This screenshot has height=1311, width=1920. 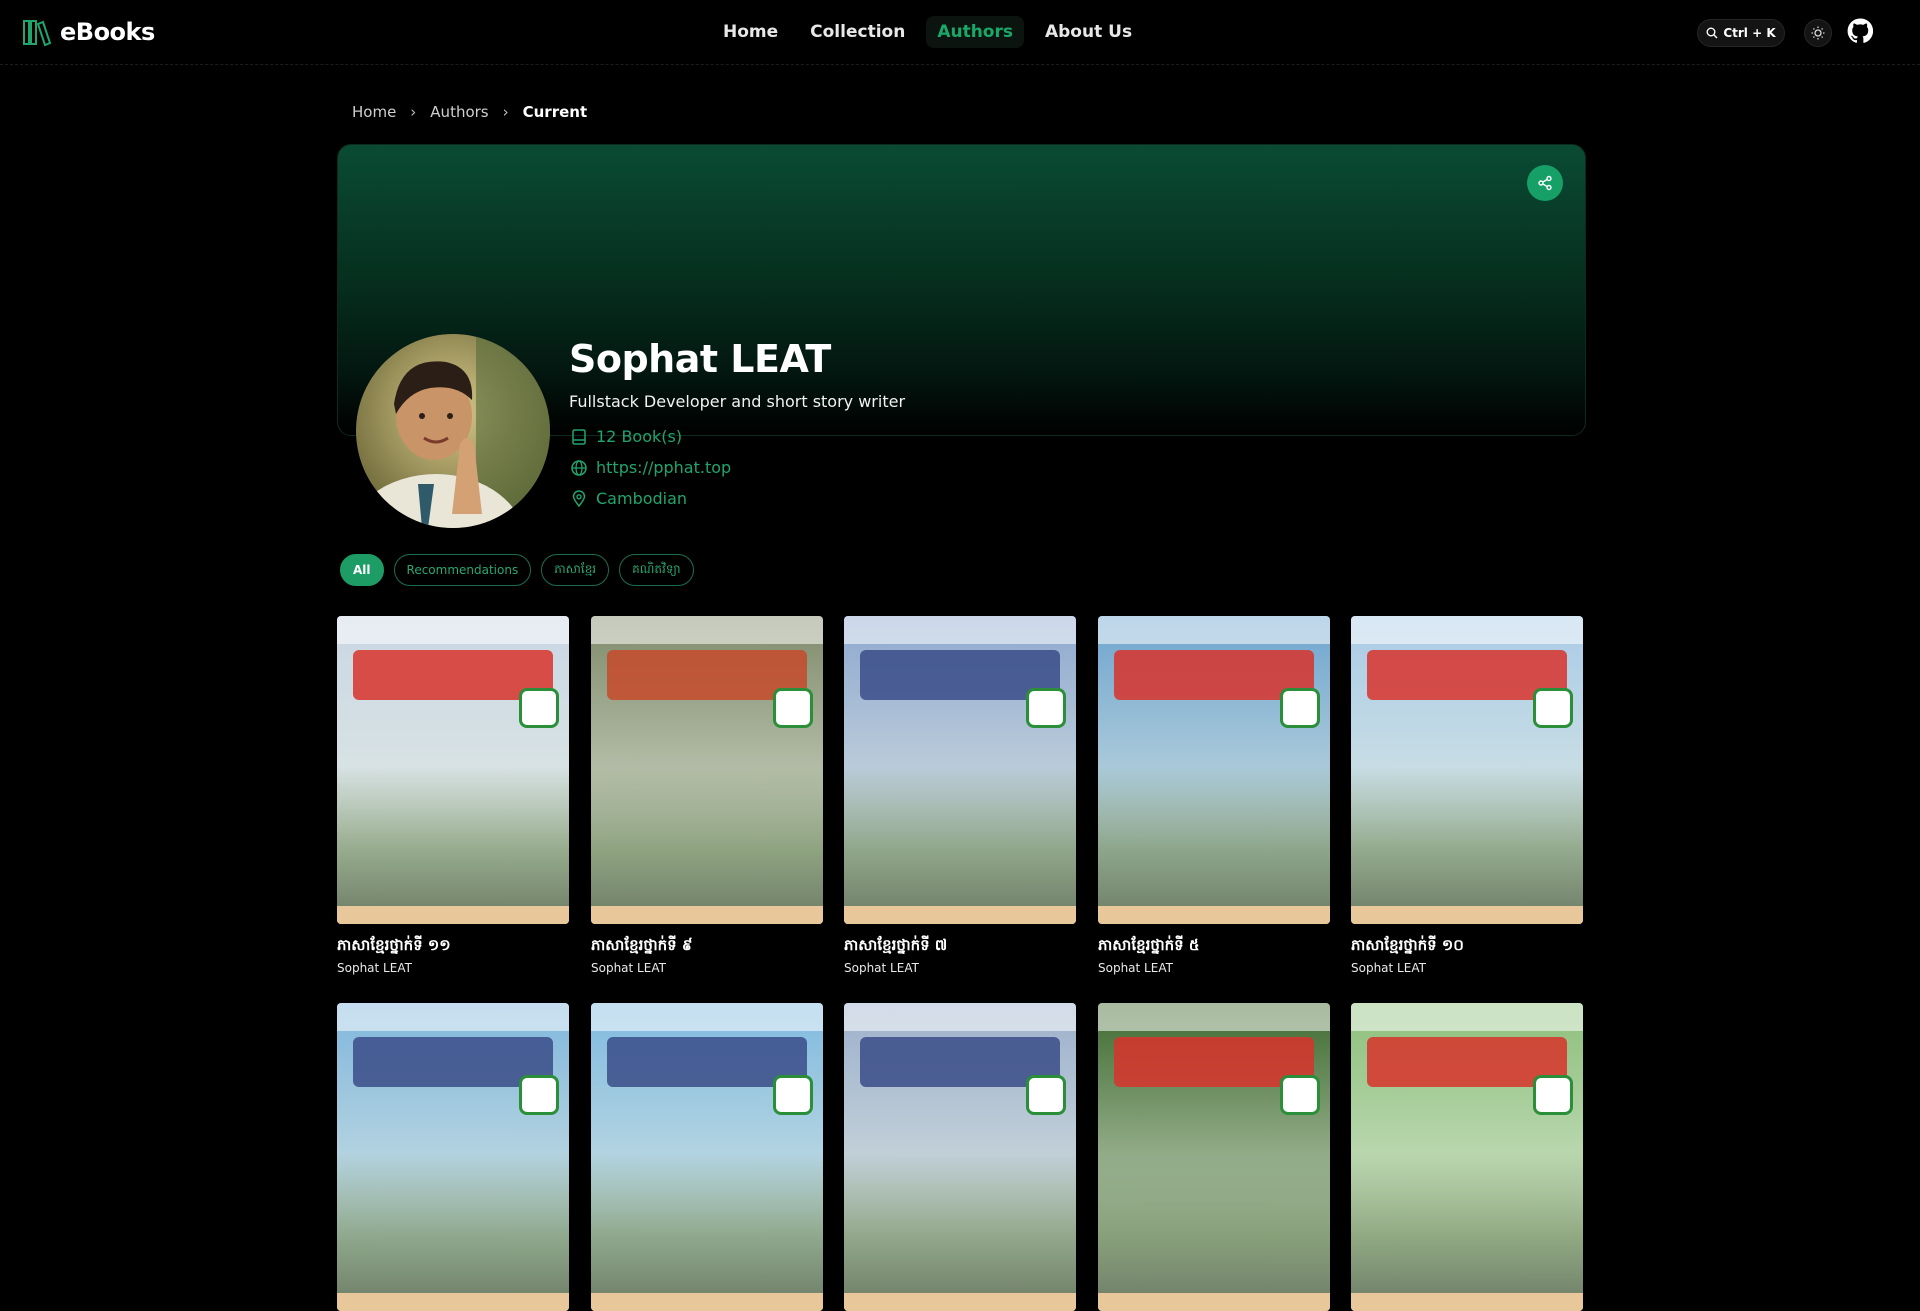 I want to click on location-pin-icon, so click(x=579, y=498).